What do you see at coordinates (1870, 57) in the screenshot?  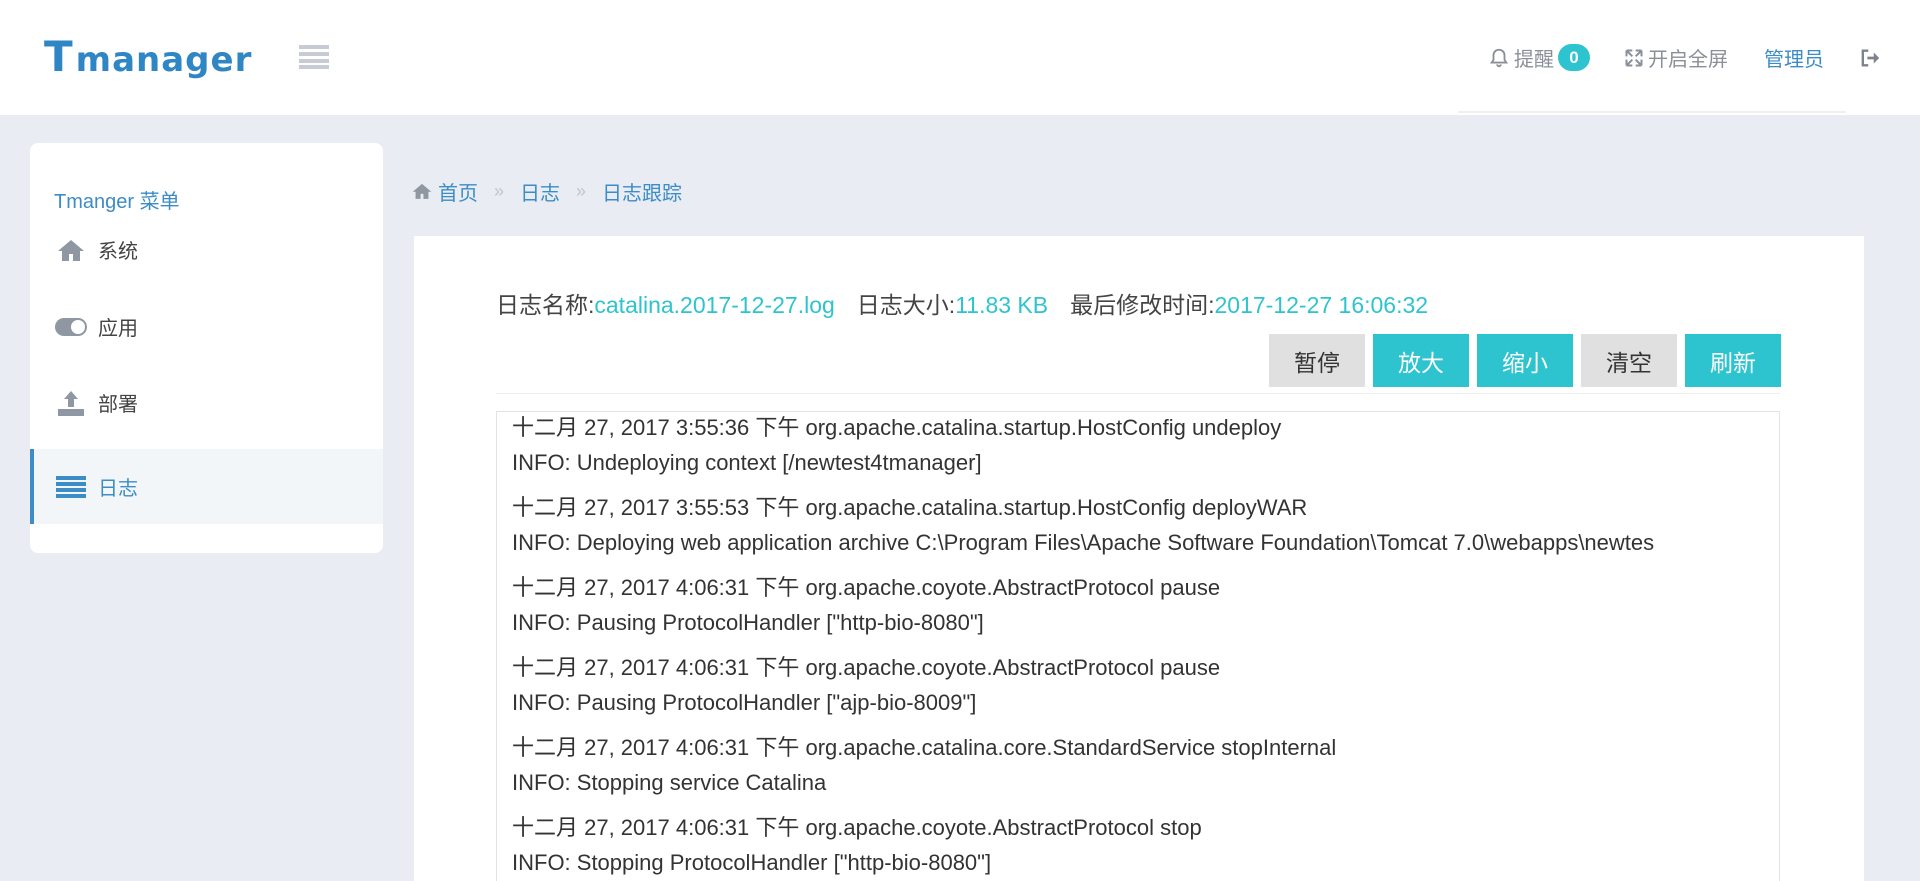 I see `sign-out-icon` at bounding box center [1870, 57].